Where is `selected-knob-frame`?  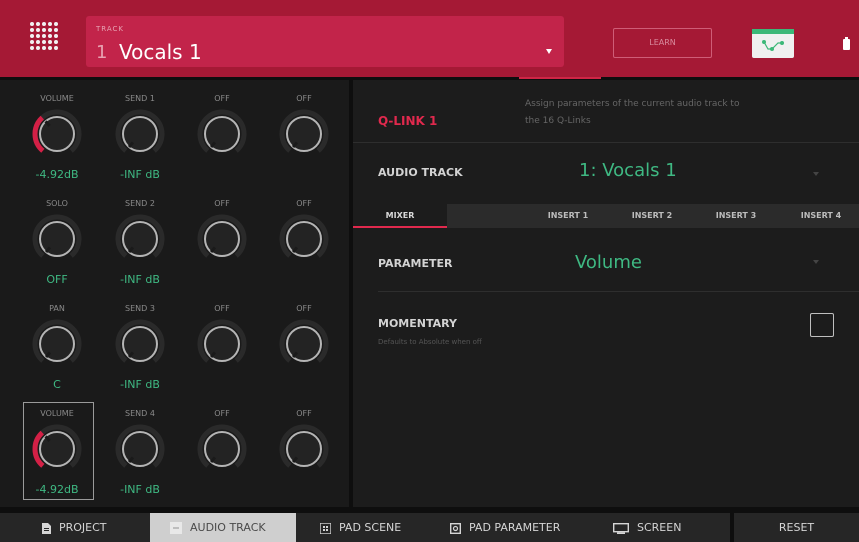
selected-knob-frame is located at coordinates (58, 451).